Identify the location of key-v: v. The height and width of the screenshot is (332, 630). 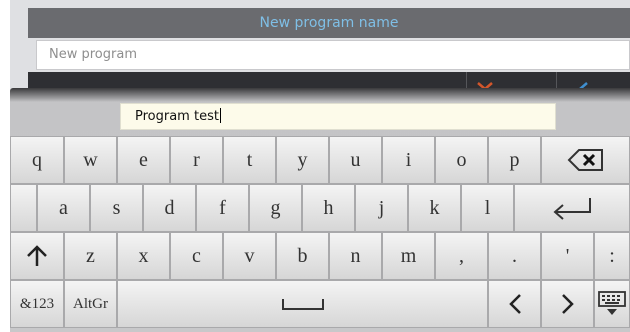
(249, 256).